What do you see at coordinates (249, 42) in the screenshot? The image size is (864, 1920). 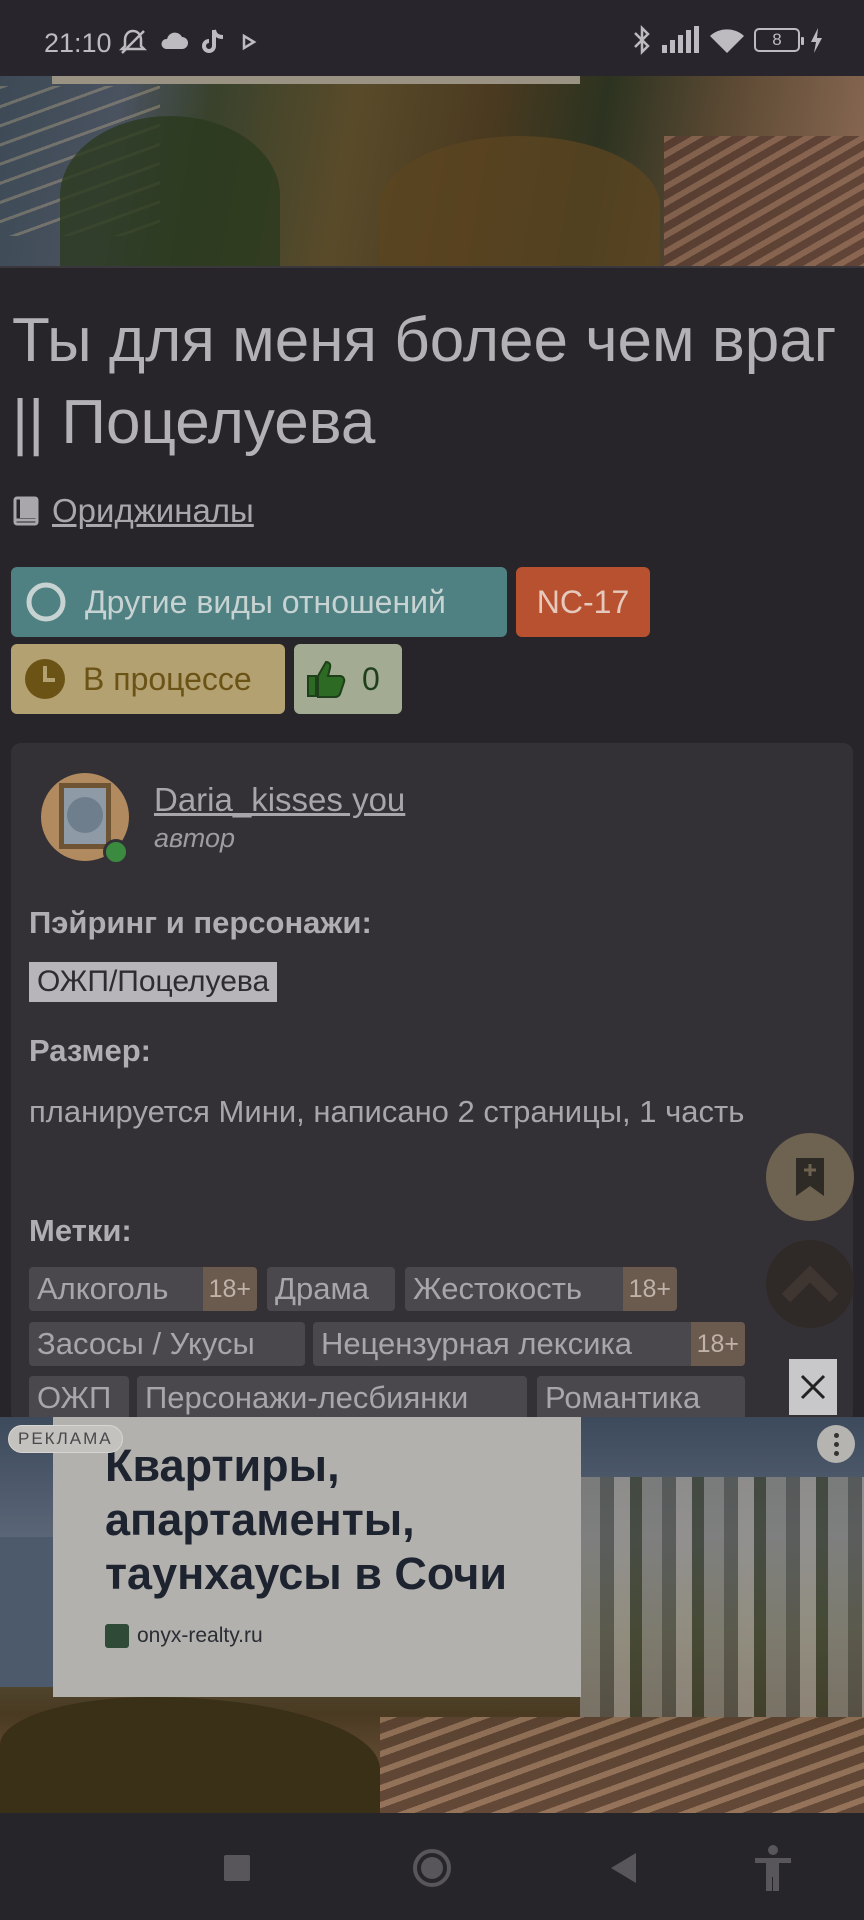 I see `play-icon` at bounding box center [249, 42].